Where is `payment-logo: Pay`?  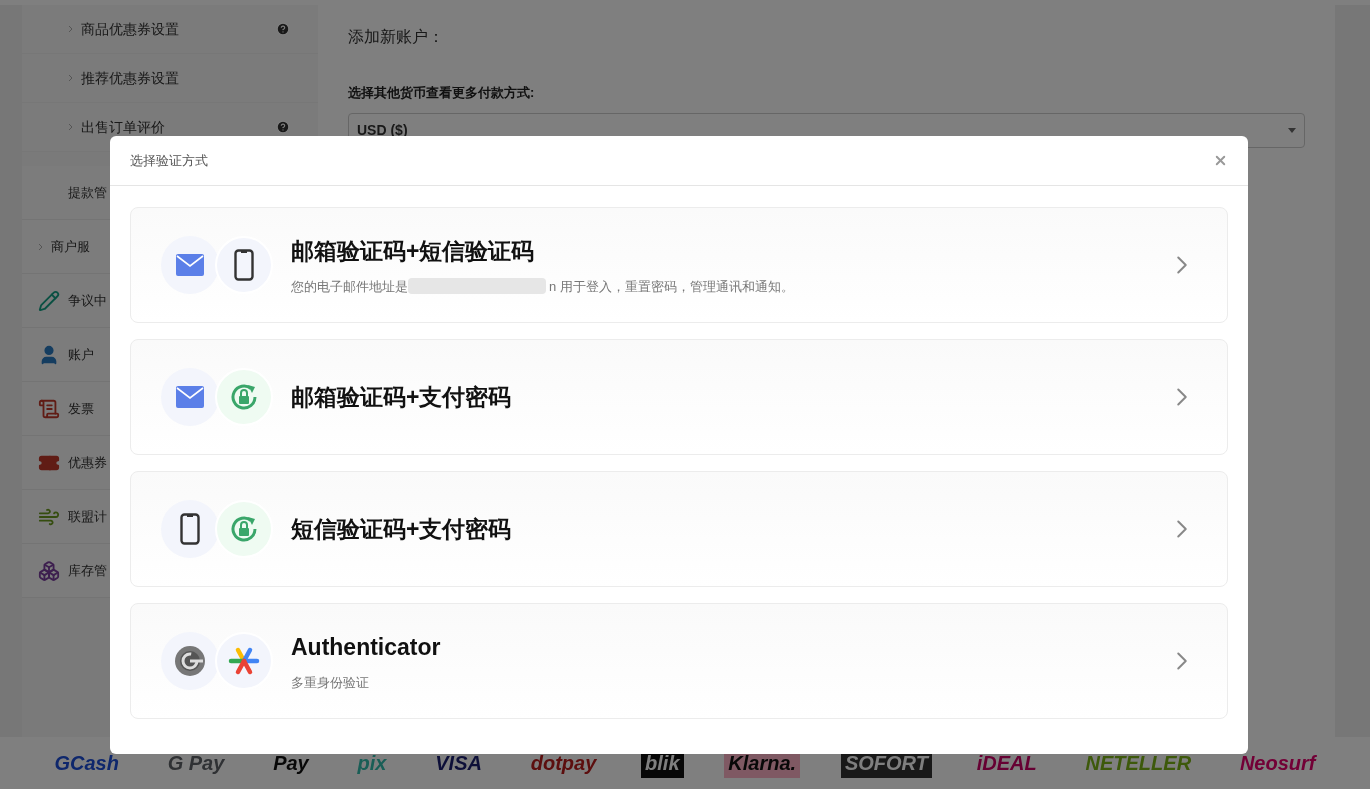
payment-logo: Pay is located at coordinates (291, 763).